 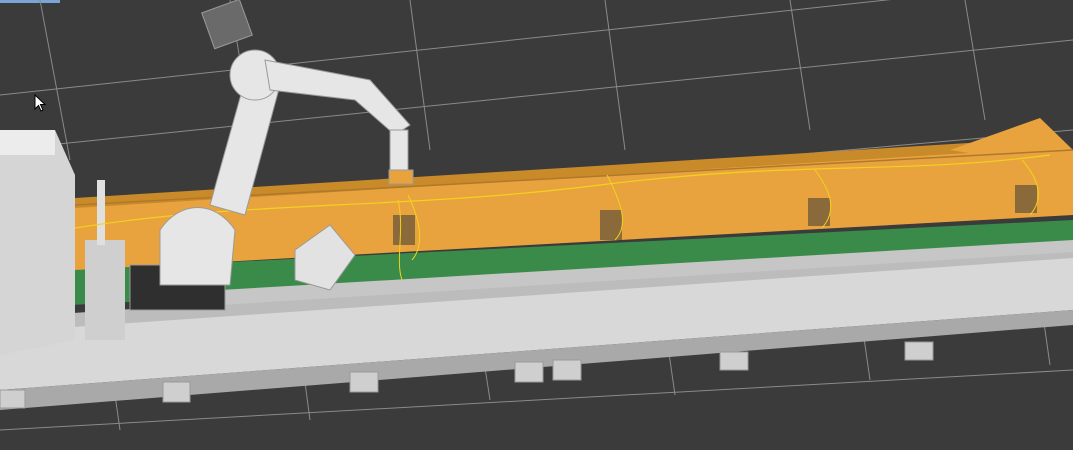 What do you see at coordinates (40, 103) in the screenshot?
I see `mouse-pointer-icon` at bounding box center [40, 103].